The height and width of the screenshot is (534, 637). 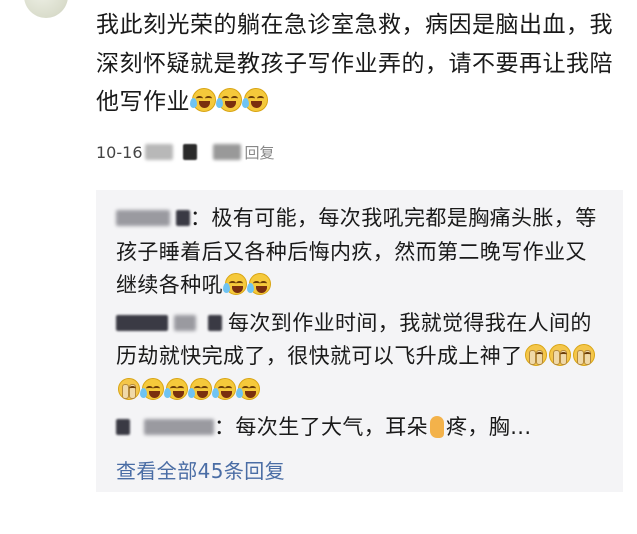 I want to click on view-all-replies-link: 查看全部45条回复, so click(x=200, y=472).